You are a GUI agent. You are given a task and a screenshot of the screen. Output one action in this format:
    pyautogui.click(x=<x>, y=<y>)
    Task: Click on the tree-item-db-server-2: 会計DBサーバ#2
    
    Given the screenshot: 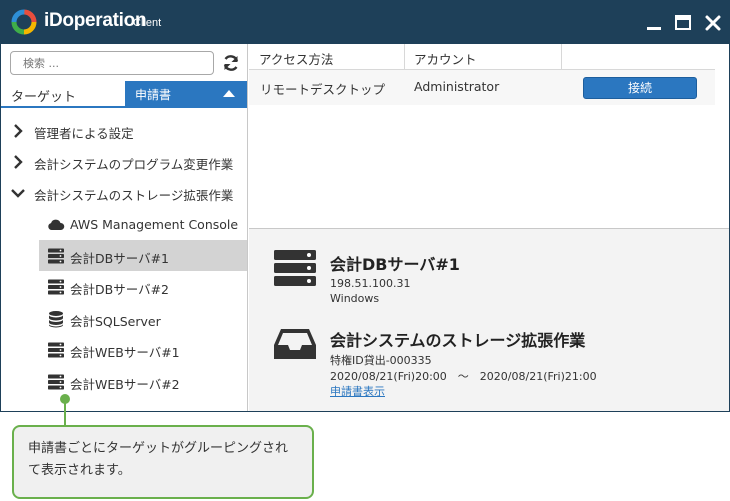 What is the action you would take?
    pyautogui.click(x=124, y=286)
    